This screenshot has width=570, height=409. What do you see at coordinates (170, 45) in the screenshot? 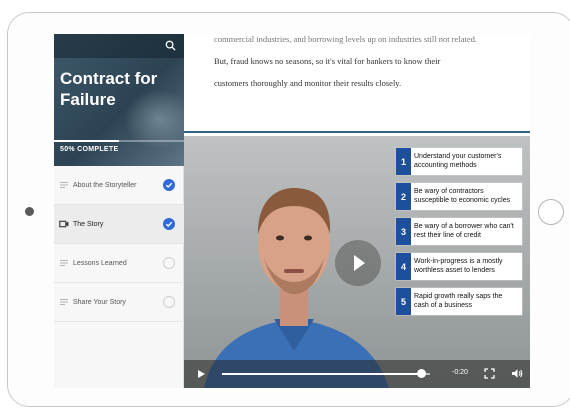
I see `search-icon` at bounding box center [170, 45].